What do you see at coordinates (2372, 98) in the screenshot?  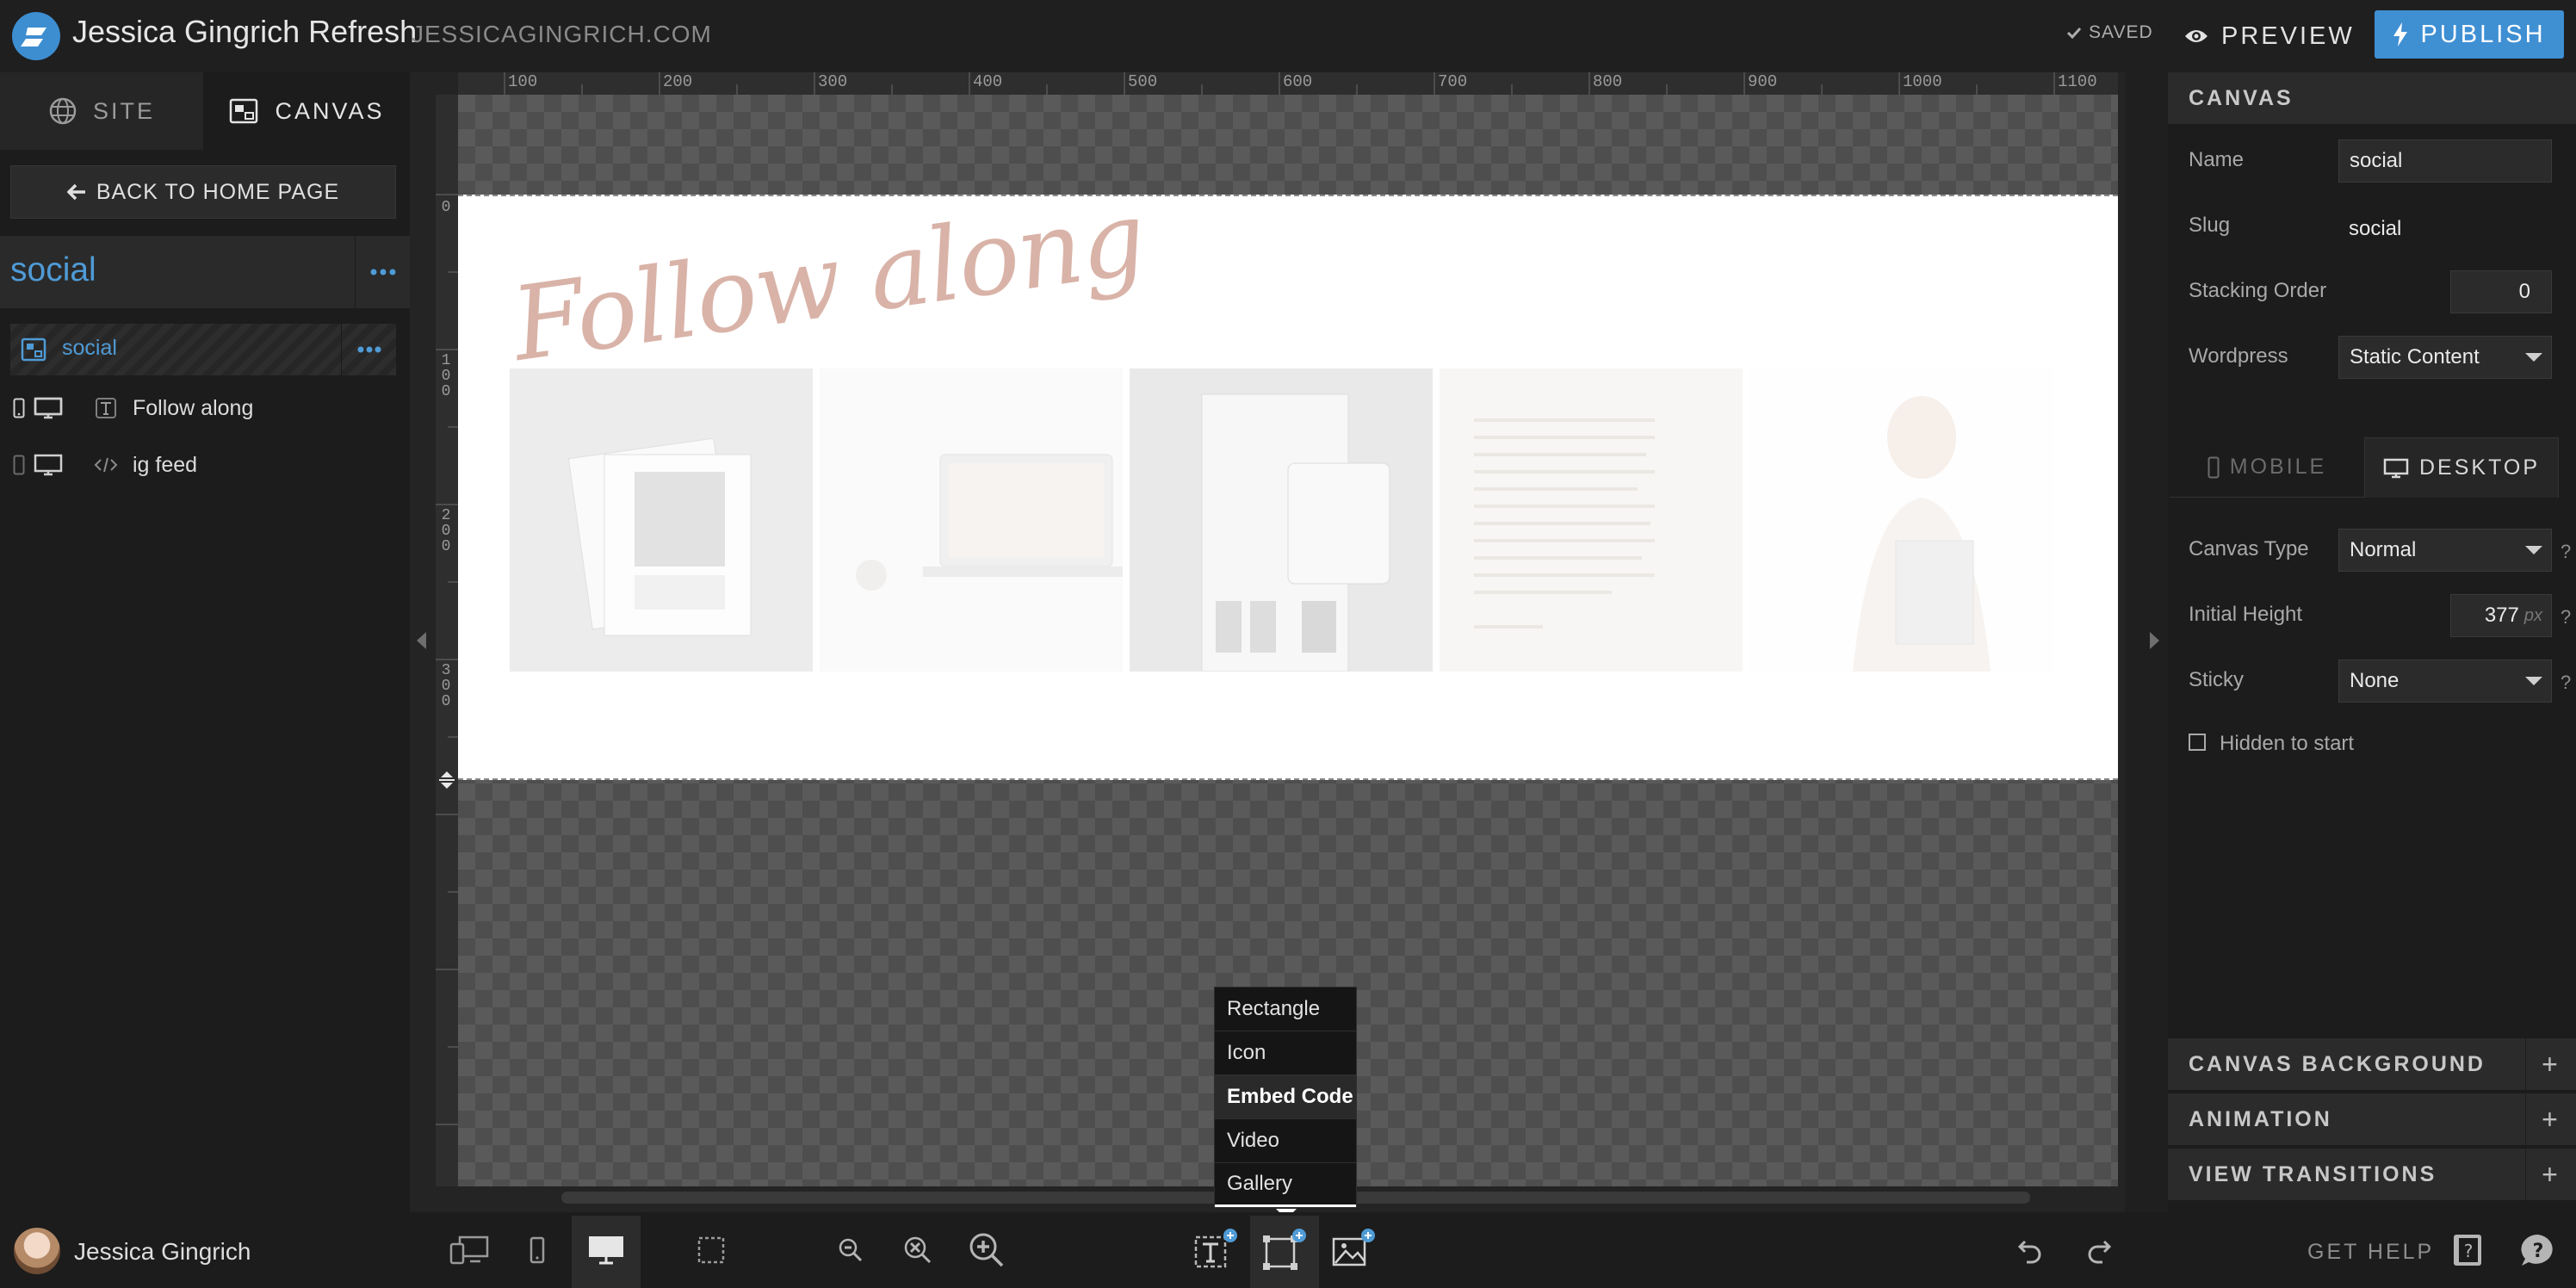 I see `panel-header-canvas: CANVAS` at bounding box center [2372, 98].